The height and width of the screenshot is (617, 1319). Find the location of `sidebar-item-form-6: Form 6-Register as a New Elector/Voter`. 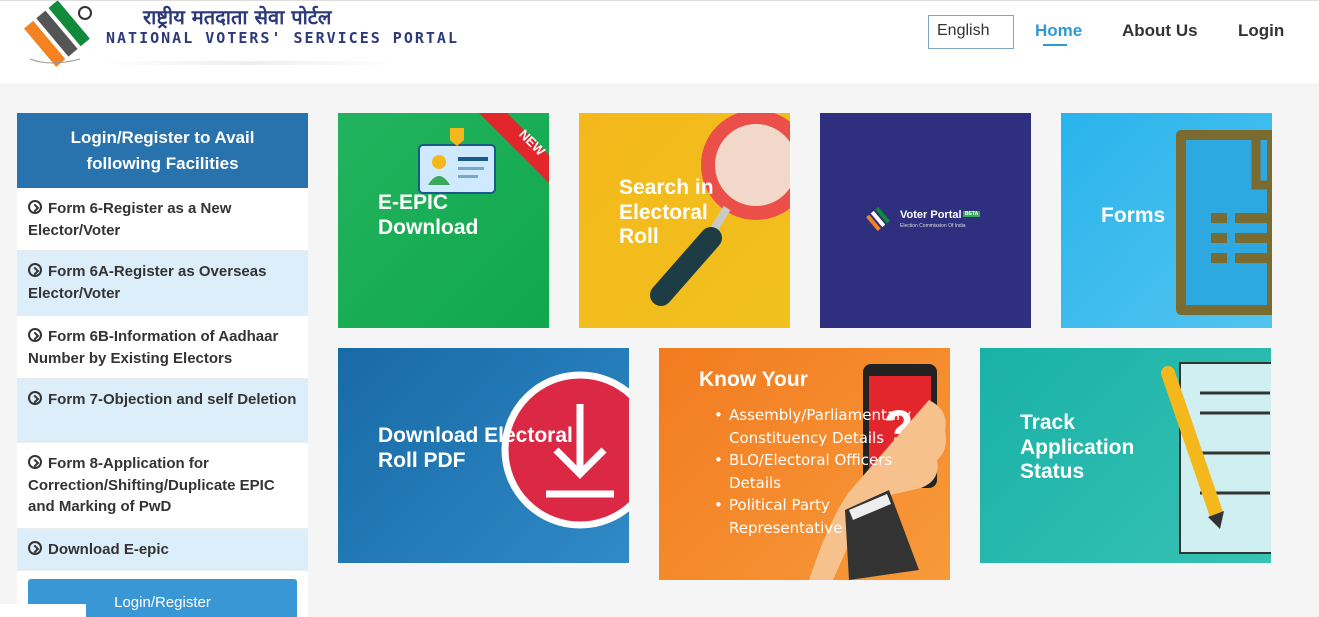

sidebar-item-form-6: Form 6-Register as a New Elector/Voter is located at coordinates (162, 219).